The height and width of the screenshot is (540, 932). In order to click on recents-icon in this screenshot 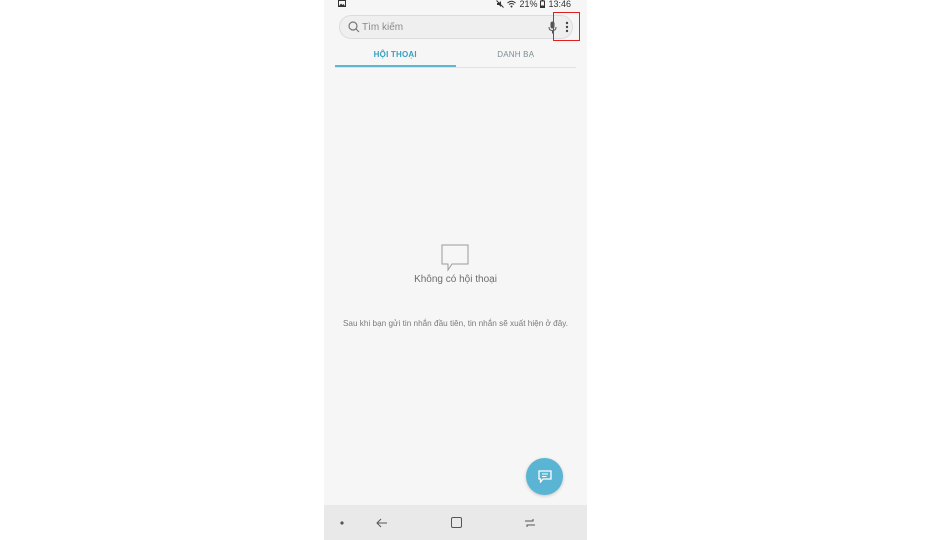, I will do `click(530, 522)`.